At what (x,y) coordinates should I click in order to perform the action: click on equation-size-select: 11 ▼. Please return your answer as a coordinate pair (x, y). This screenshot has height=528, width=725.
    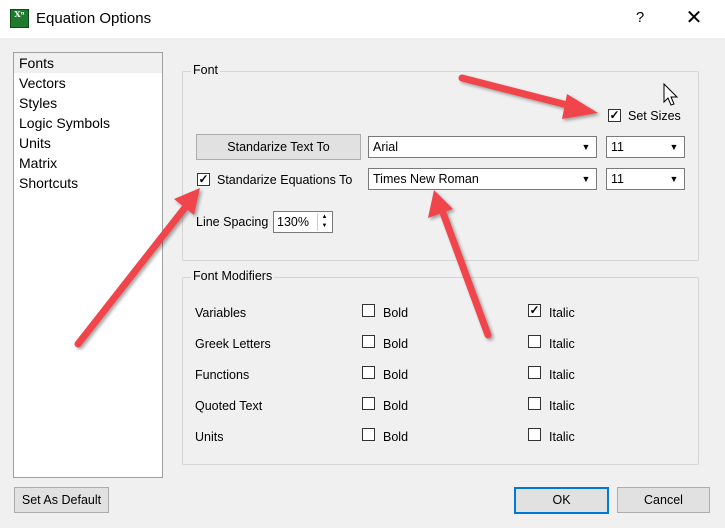
    Looking at the image, I should click on (645, 179).